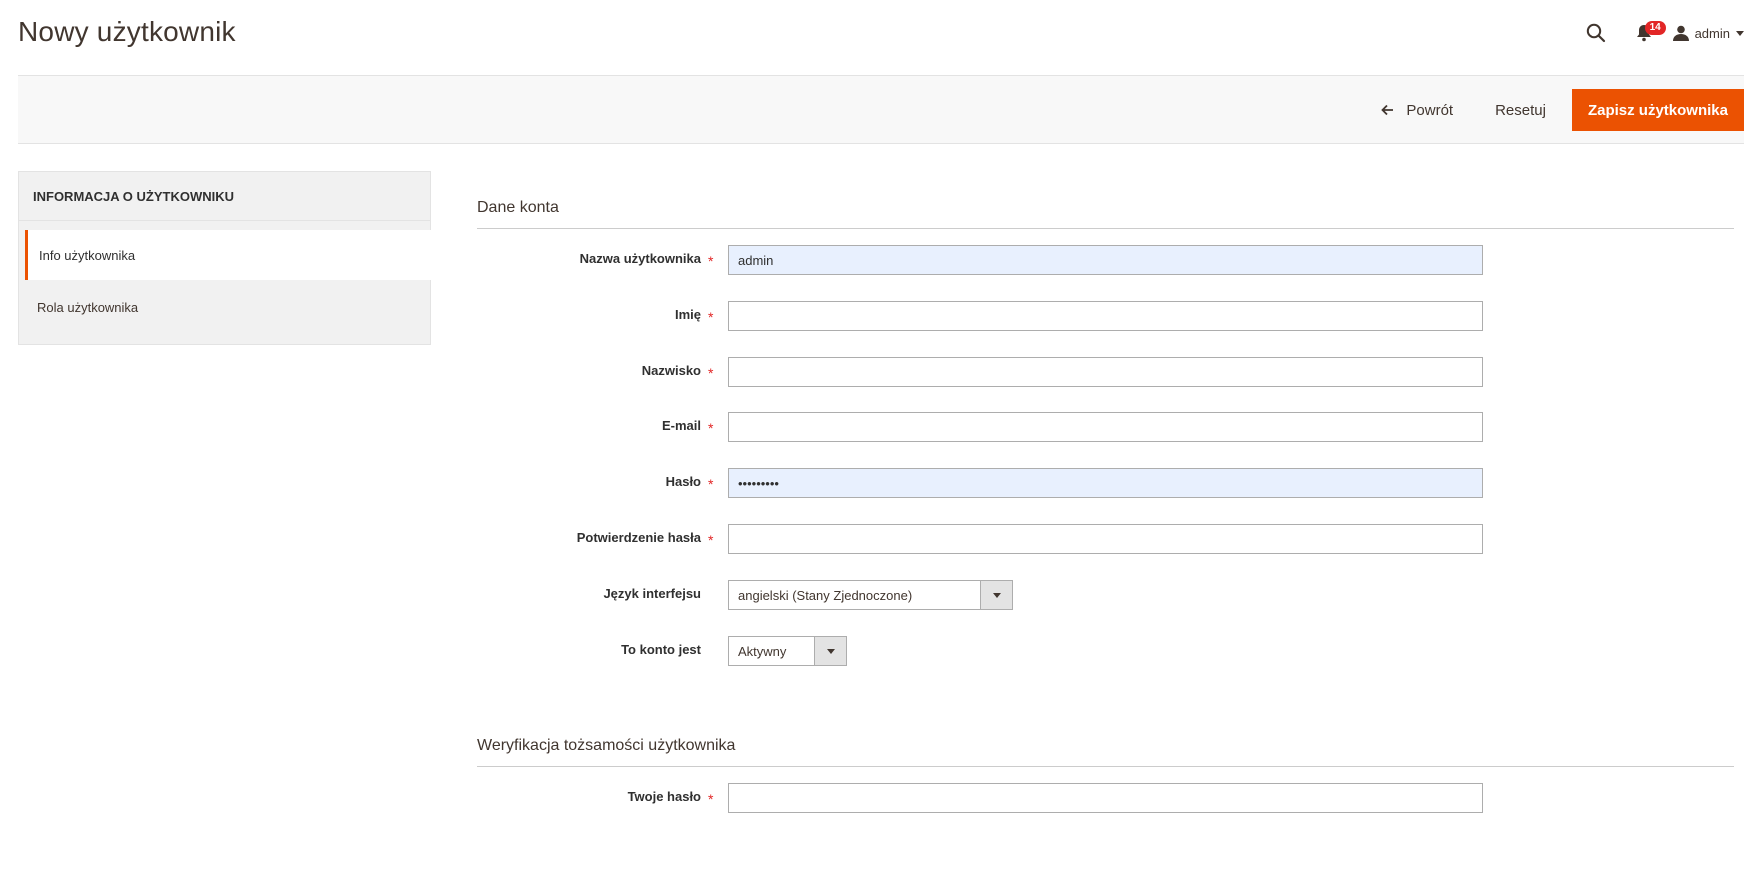 Image resolution: width=1762 pixels, height=879 pixels. What do you see at coordinates (1105, 316) in the screenshot?
I see `firstname-input` at bounding box center [1105, 316].